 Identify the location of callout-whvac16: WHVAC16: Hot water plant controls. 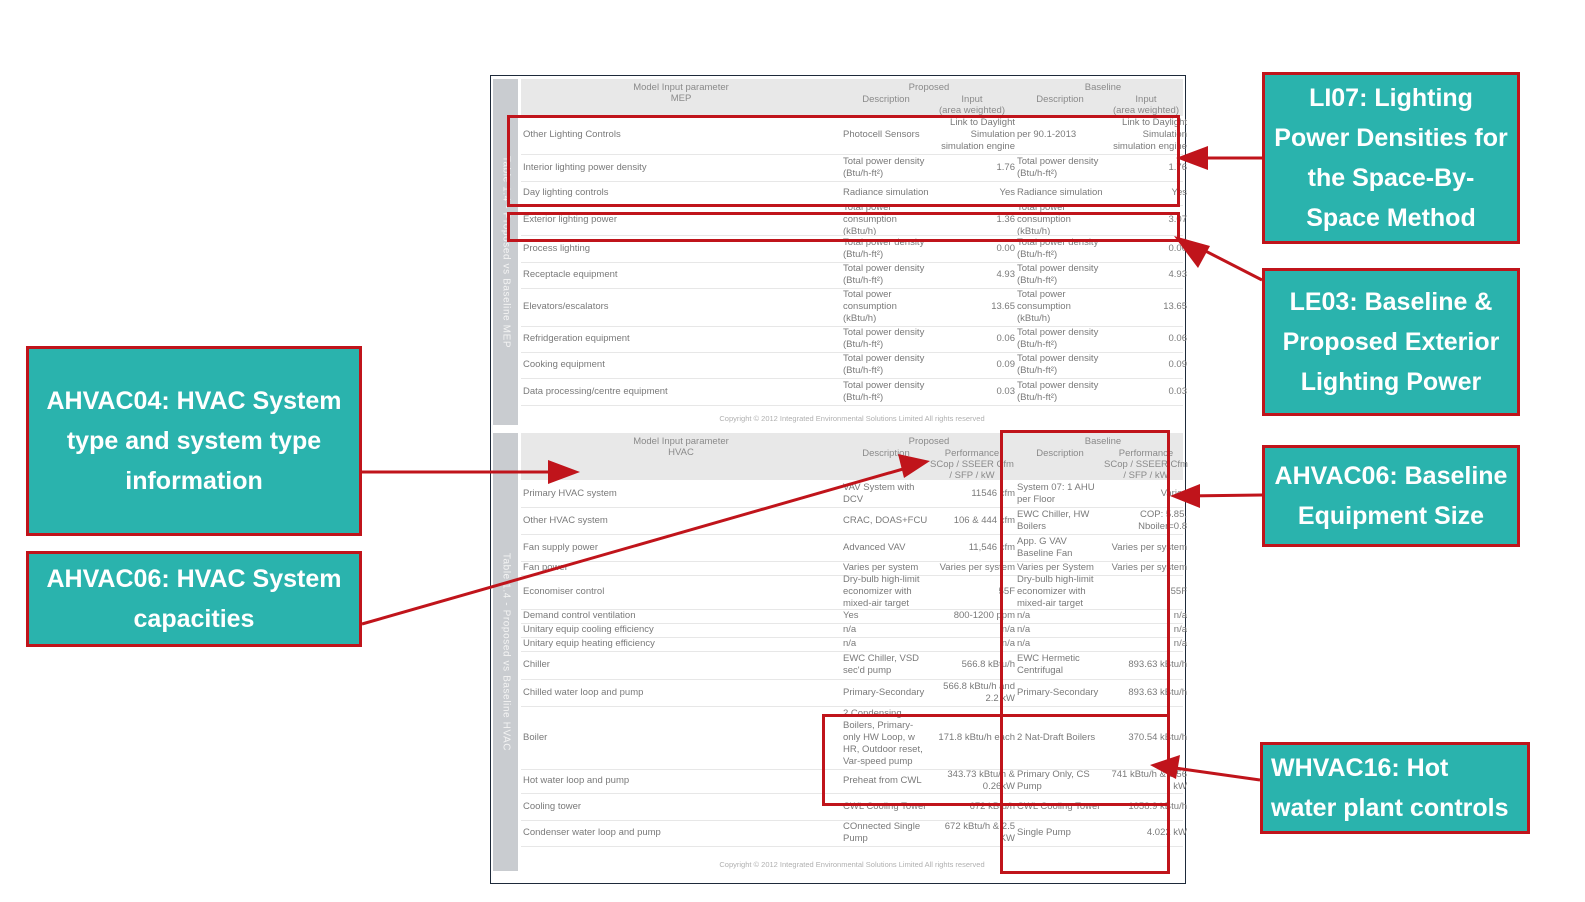
(1395, 788).